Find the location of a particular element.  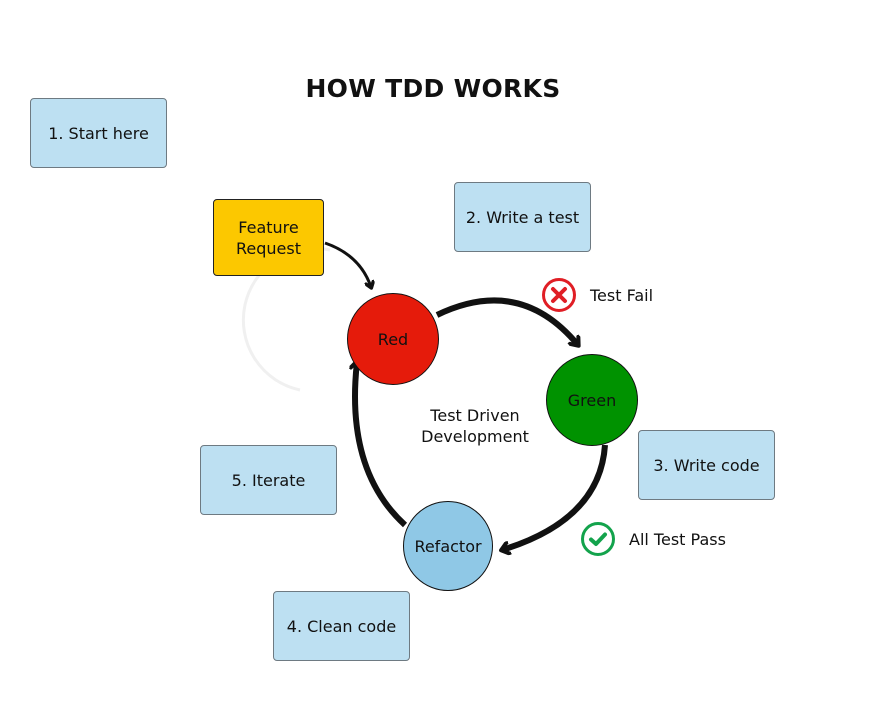

step-clean-code: 4. Clean code is located at coordinates (341, 626).